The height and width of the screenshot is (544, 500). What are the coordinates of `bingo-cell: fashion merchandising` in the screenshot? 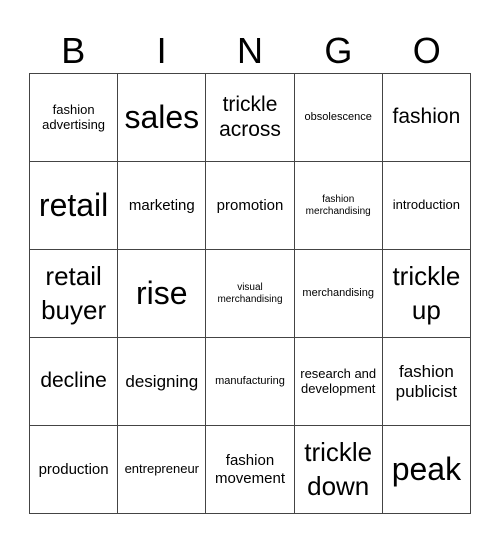 It's located at (338, 206).